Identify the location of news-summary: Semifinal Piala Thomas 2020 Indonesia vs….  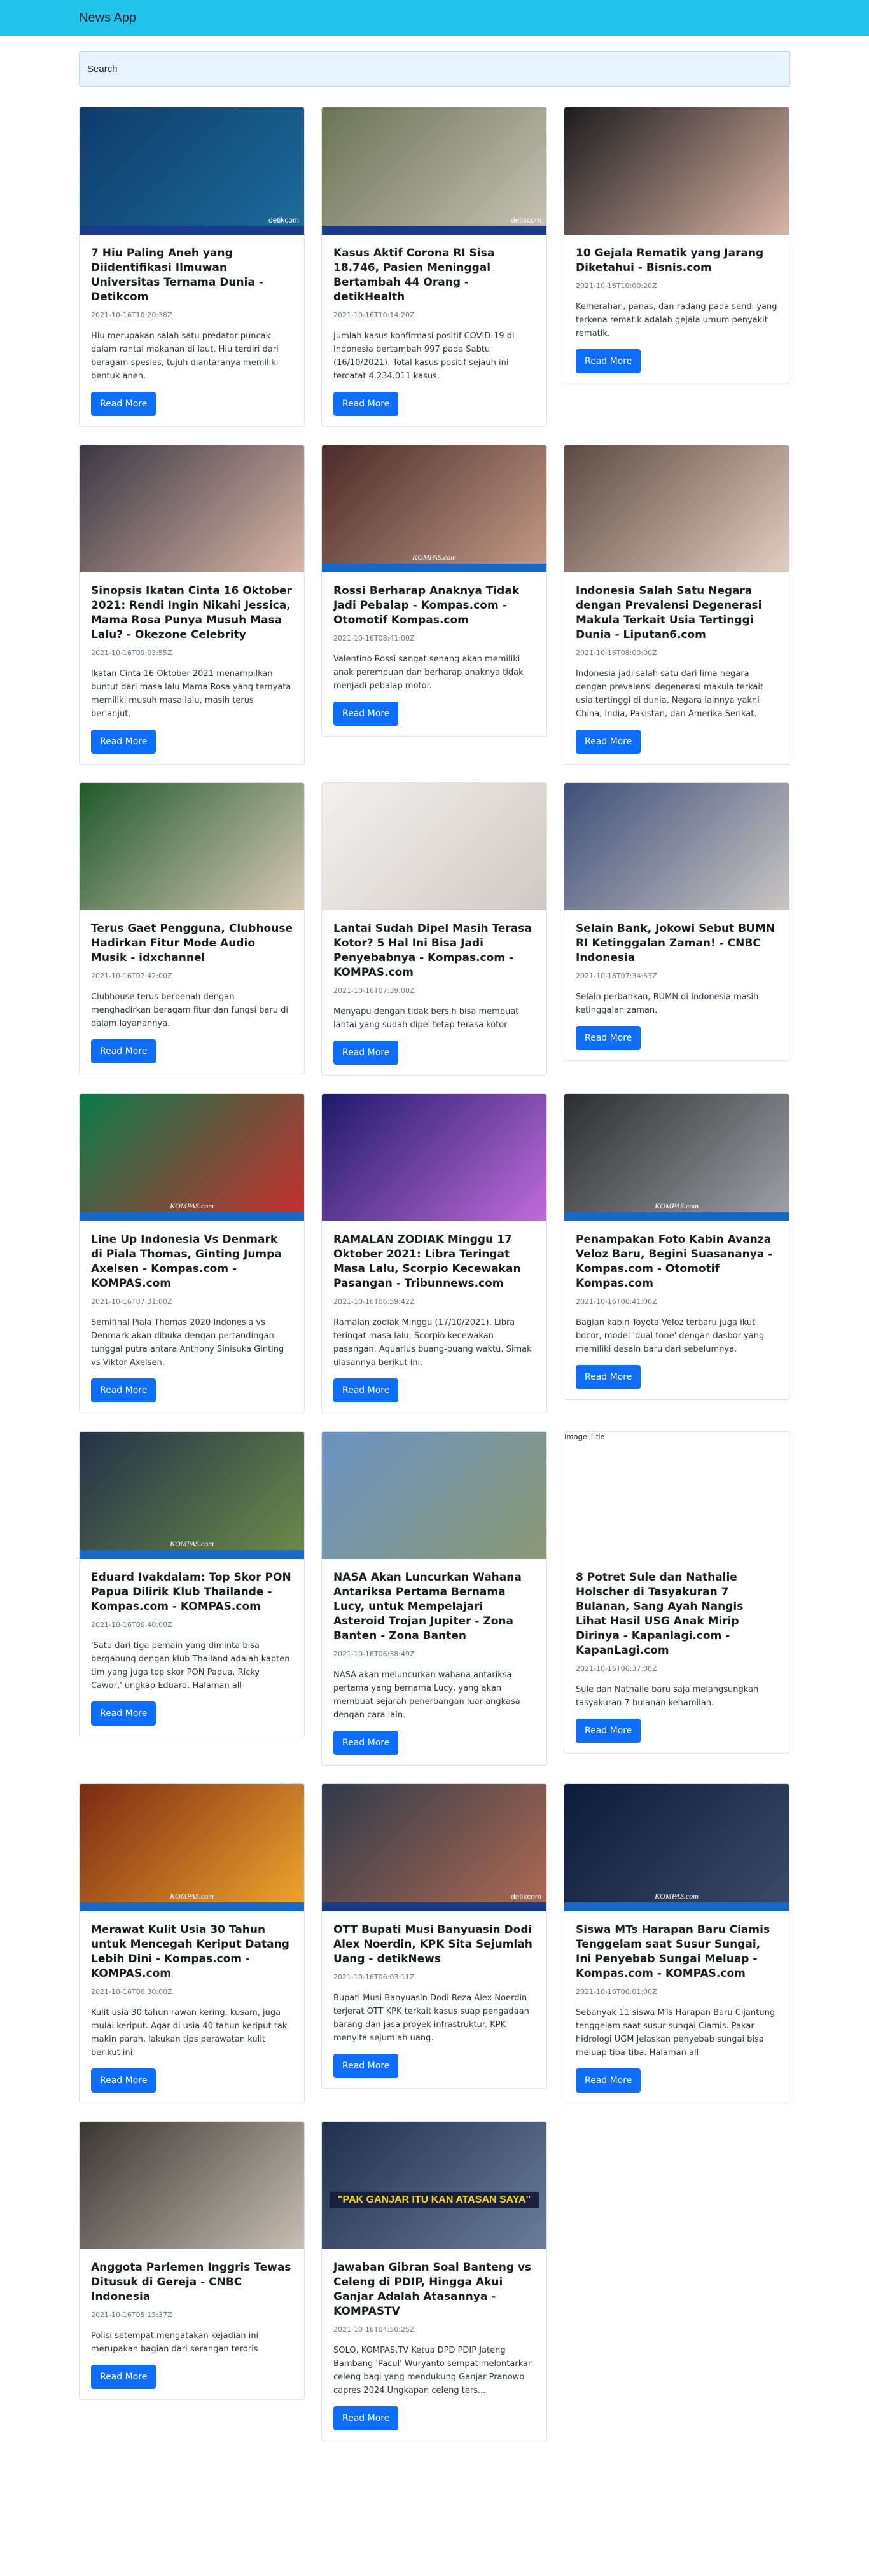
(188, 1343).